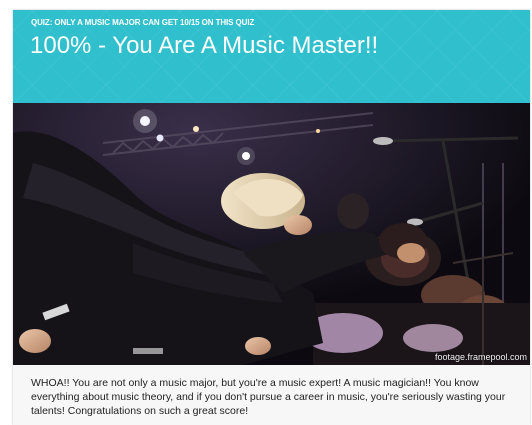 The width and height of the screenshot is (532, 425). What do you see at coordinates (204, 45) in the screenshot?
I see `result-title: 100% - You Are A Music Master!!` at bounding box center [204, 45].